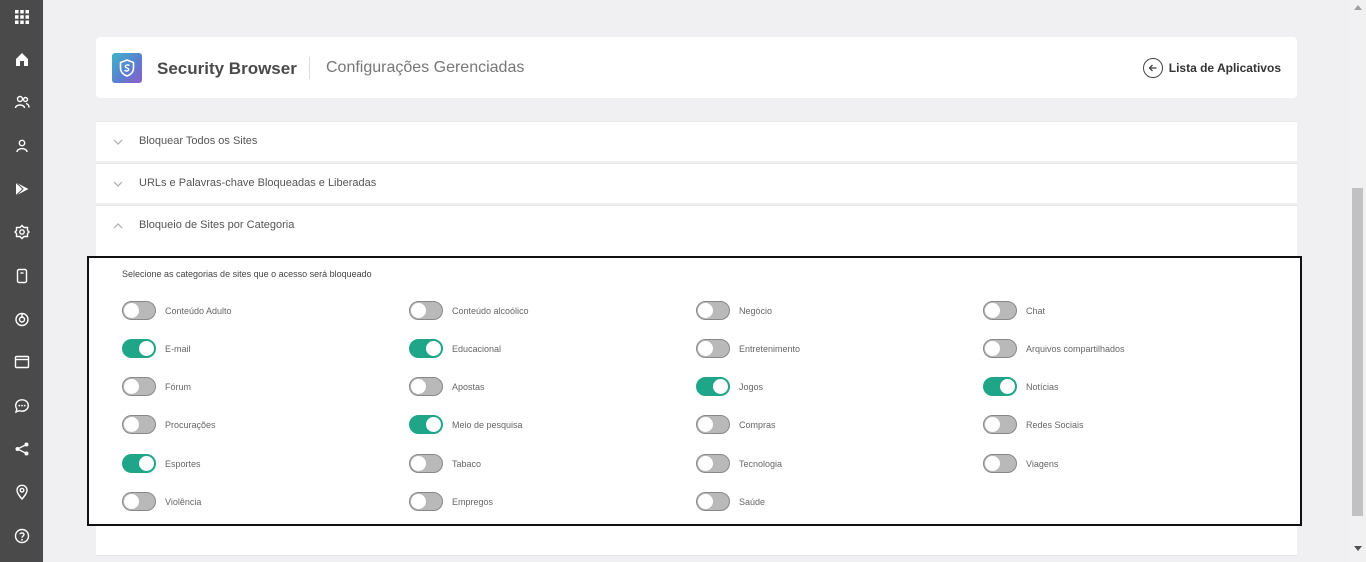 The height and width of the screenshot is (562, 1366). I want to click on category-business: Negócio, so click(734, 310).